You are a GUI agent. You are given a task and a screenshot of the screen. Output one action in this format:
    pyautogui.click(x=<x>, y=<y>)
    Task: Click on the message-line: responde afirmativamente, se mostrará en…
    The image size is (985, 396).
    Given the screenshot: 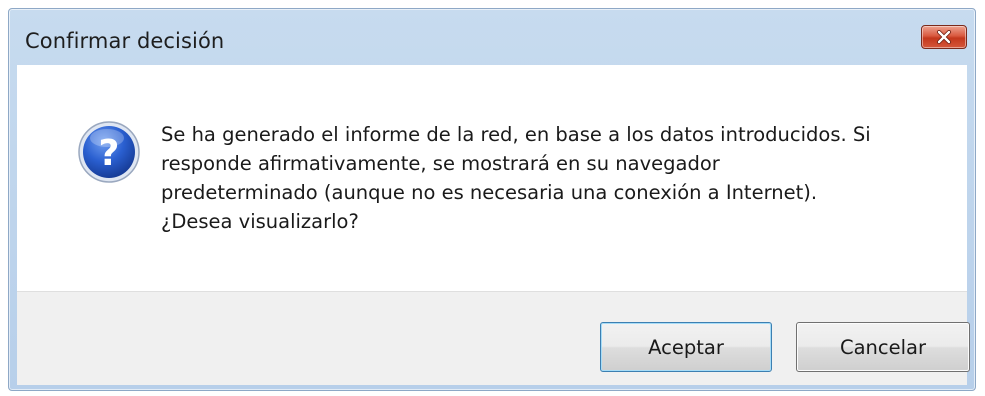 What is the action you would take?
    pyautogui.click(x=440, y=163)
    